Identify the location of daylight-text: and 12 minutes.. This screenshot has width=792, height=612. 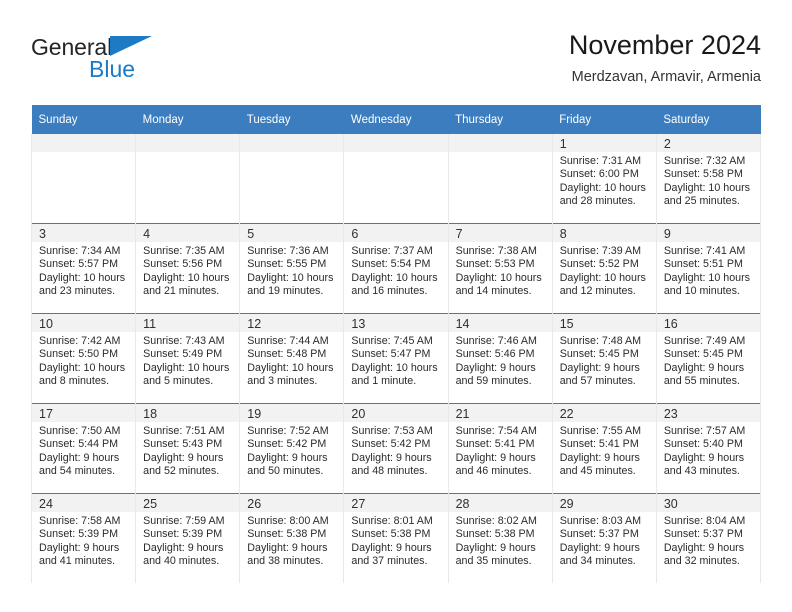
(597, 291).